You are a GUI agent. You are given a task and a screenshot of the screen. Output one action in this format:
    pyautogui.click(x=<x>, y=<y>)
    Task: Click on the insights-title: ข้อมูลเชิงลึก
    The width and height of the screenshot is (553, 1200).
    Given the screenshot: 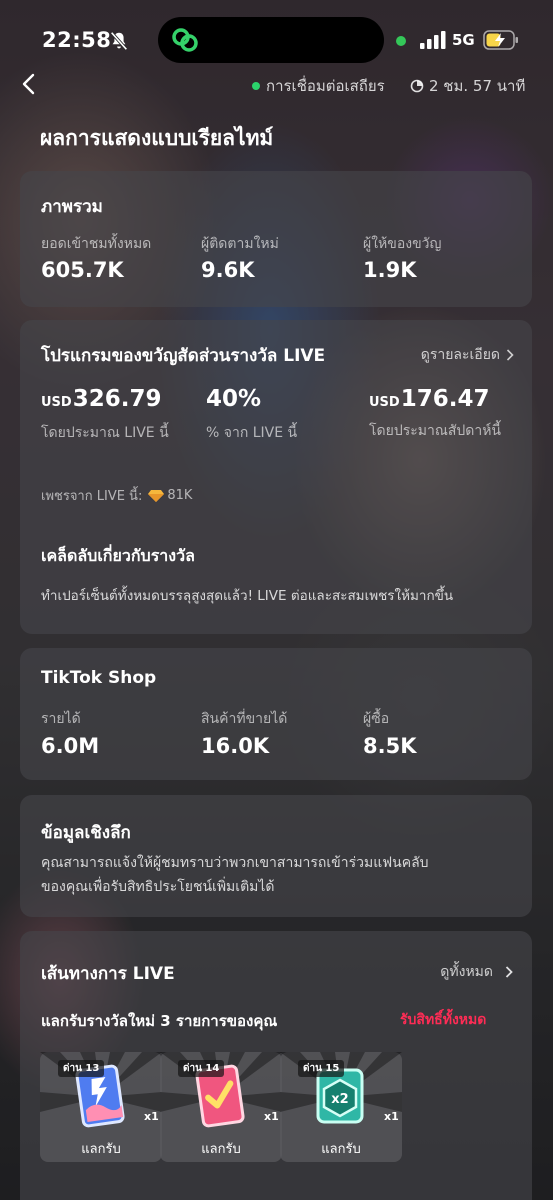 What is the action you would take?
    pyautogui.click(x=86, y=833)
    